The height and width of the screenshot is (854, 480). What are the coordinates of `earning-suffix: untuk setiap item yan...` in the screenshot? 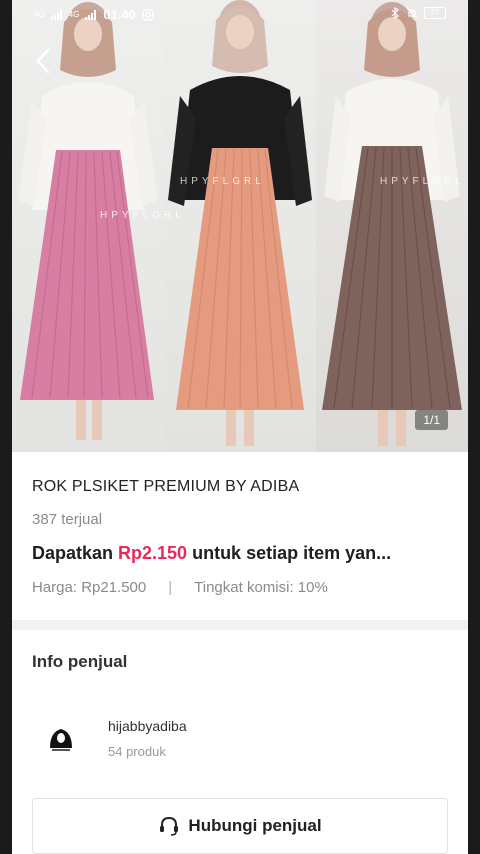 It's located at (289, 553).